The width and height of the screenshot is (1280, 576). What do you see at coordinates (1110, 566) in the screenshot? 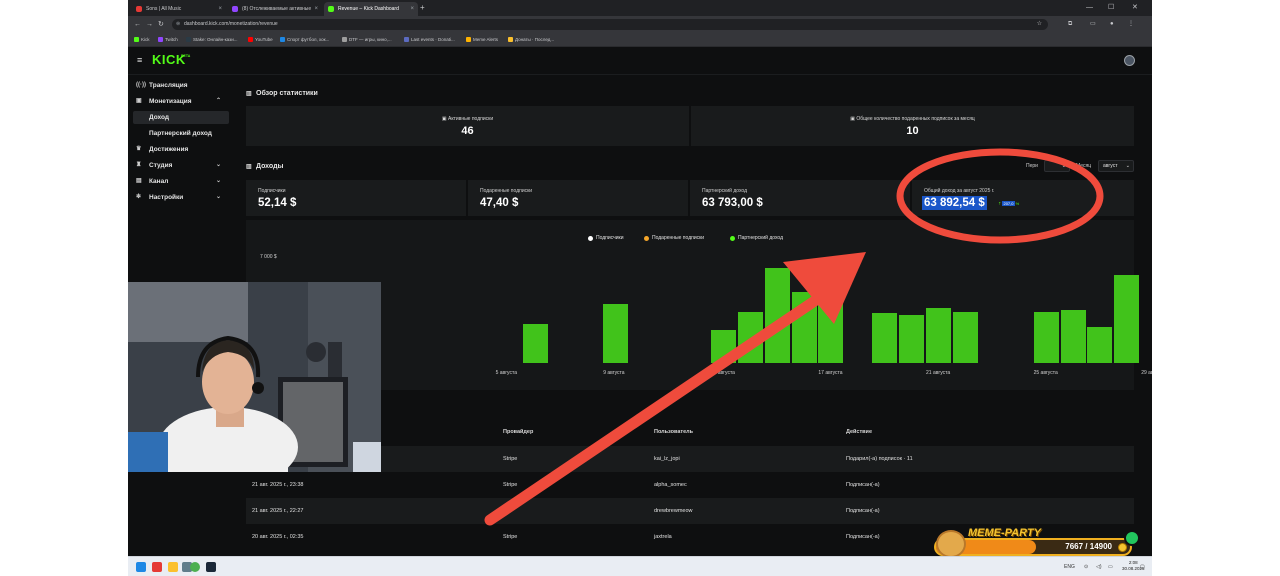
I see `battery-icon: ▭` at bounding box center [1110, 566].